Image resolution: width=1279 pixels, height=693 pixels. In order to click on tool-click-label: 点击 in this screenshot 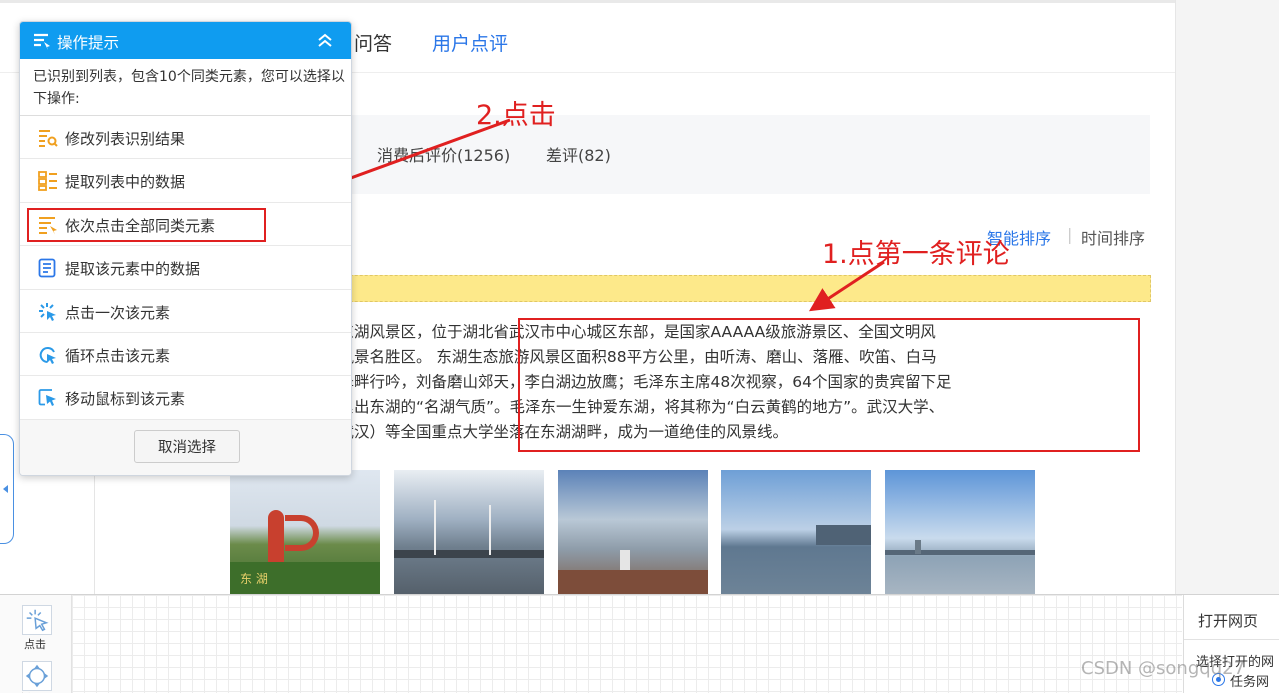, I will do `click(35, 644)`.